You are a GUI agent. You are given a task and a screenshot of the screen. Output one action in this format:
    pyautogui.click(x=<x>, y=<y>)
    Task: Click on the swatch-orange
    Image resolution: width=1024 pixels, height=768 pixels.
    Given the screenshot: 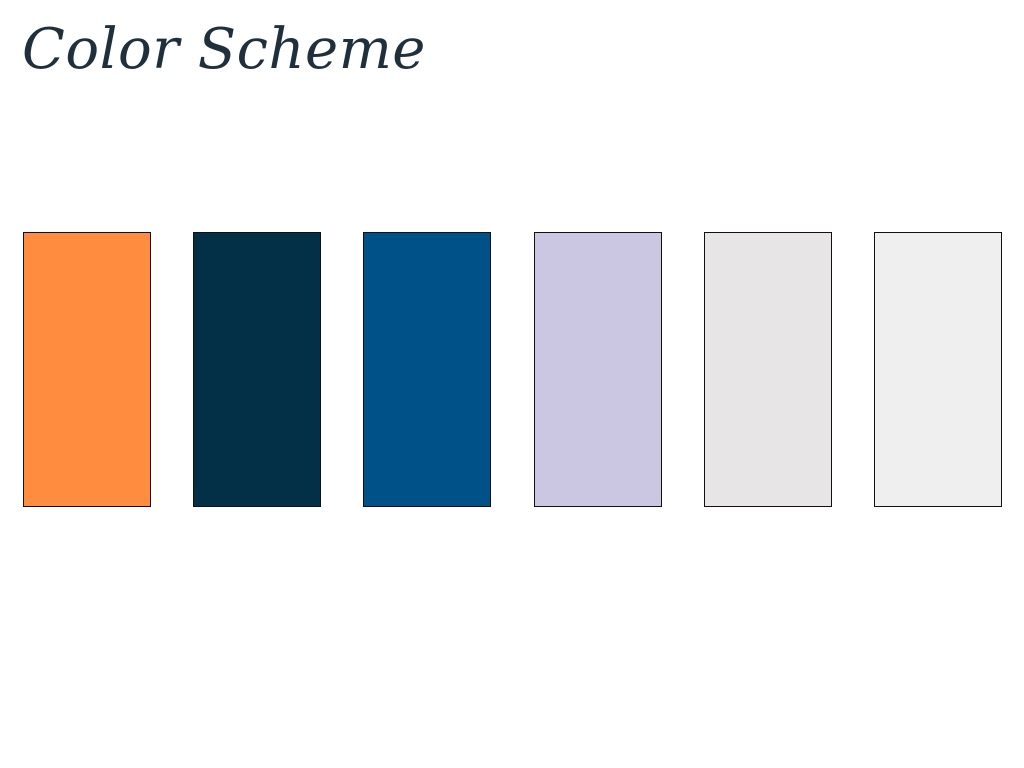 What is the action you would take?
    pyautogui.click(x=87, y=369)
    